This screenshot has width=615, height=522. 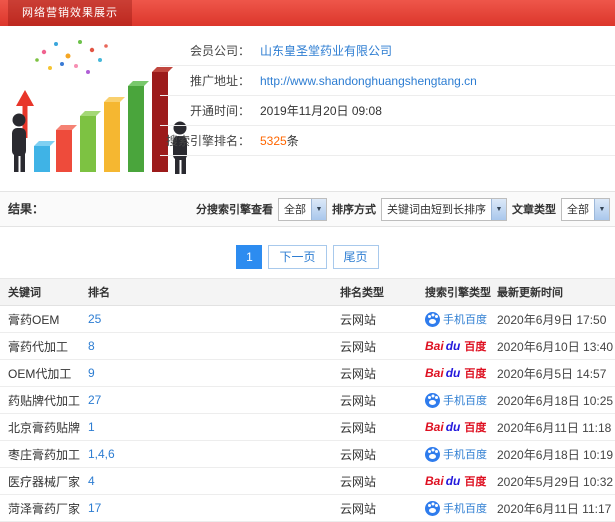 I want to click on update-time-cell: 2020年6月18日 10:25, so click(x=555, y=400).